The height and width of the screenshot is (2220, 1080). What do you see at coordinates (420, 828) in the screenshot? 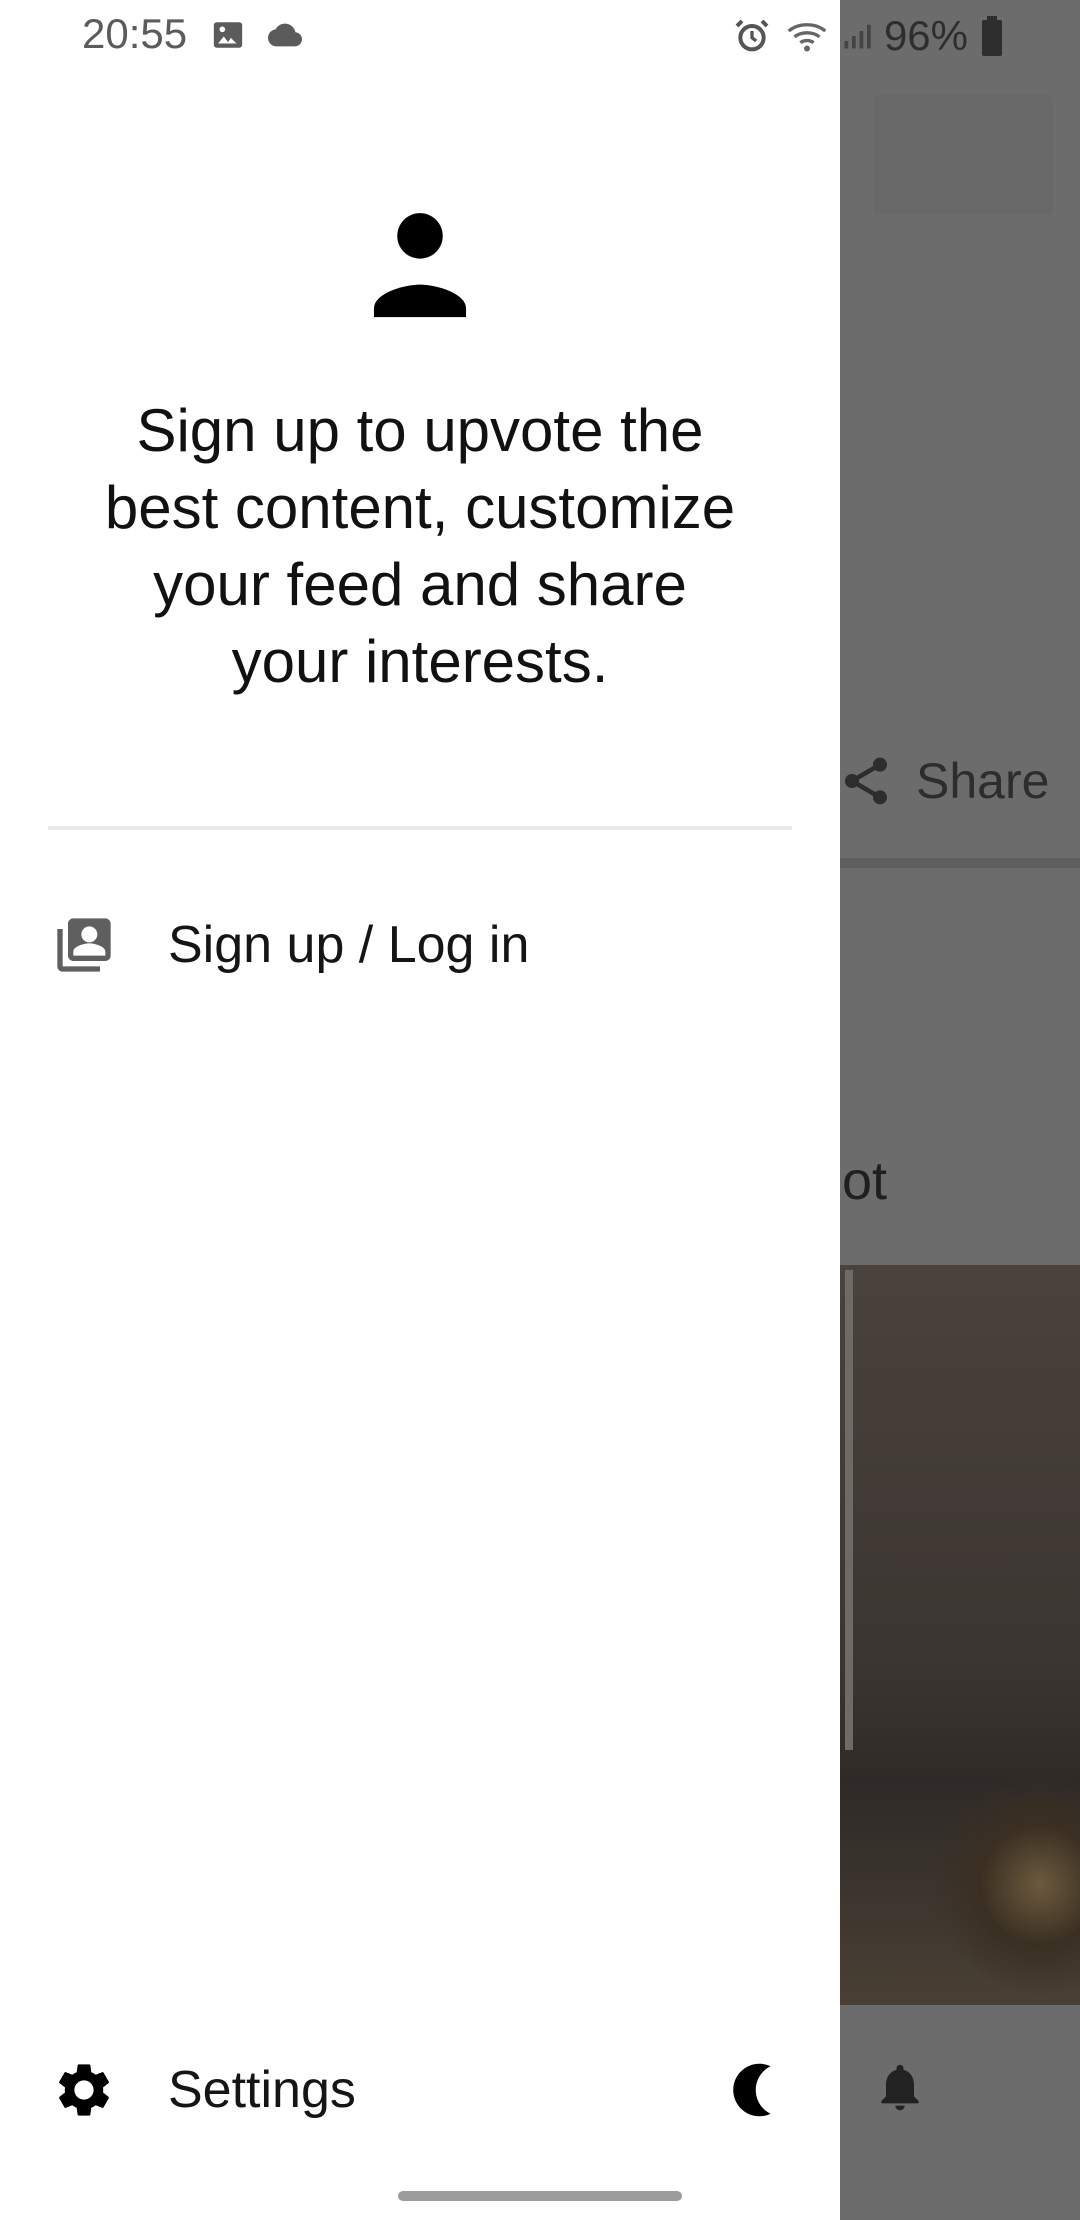
I see `divider` at bounding box center [420, 828].